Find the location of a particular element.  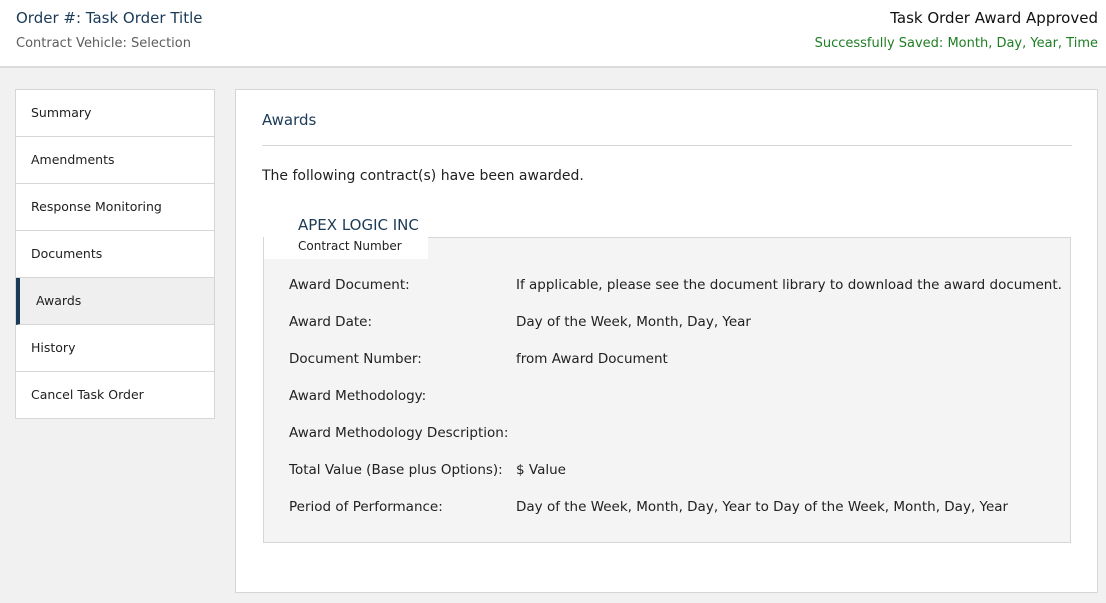

field-label: Award Methodology Description: is located at coordinates (399, 433).